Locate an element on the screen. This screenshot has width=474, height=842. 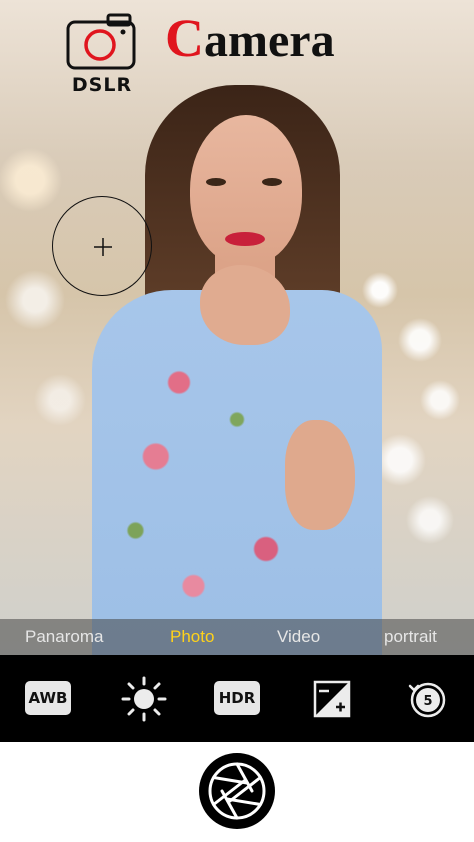
exposure-compensation-icon is located at coordinates (332, 699).